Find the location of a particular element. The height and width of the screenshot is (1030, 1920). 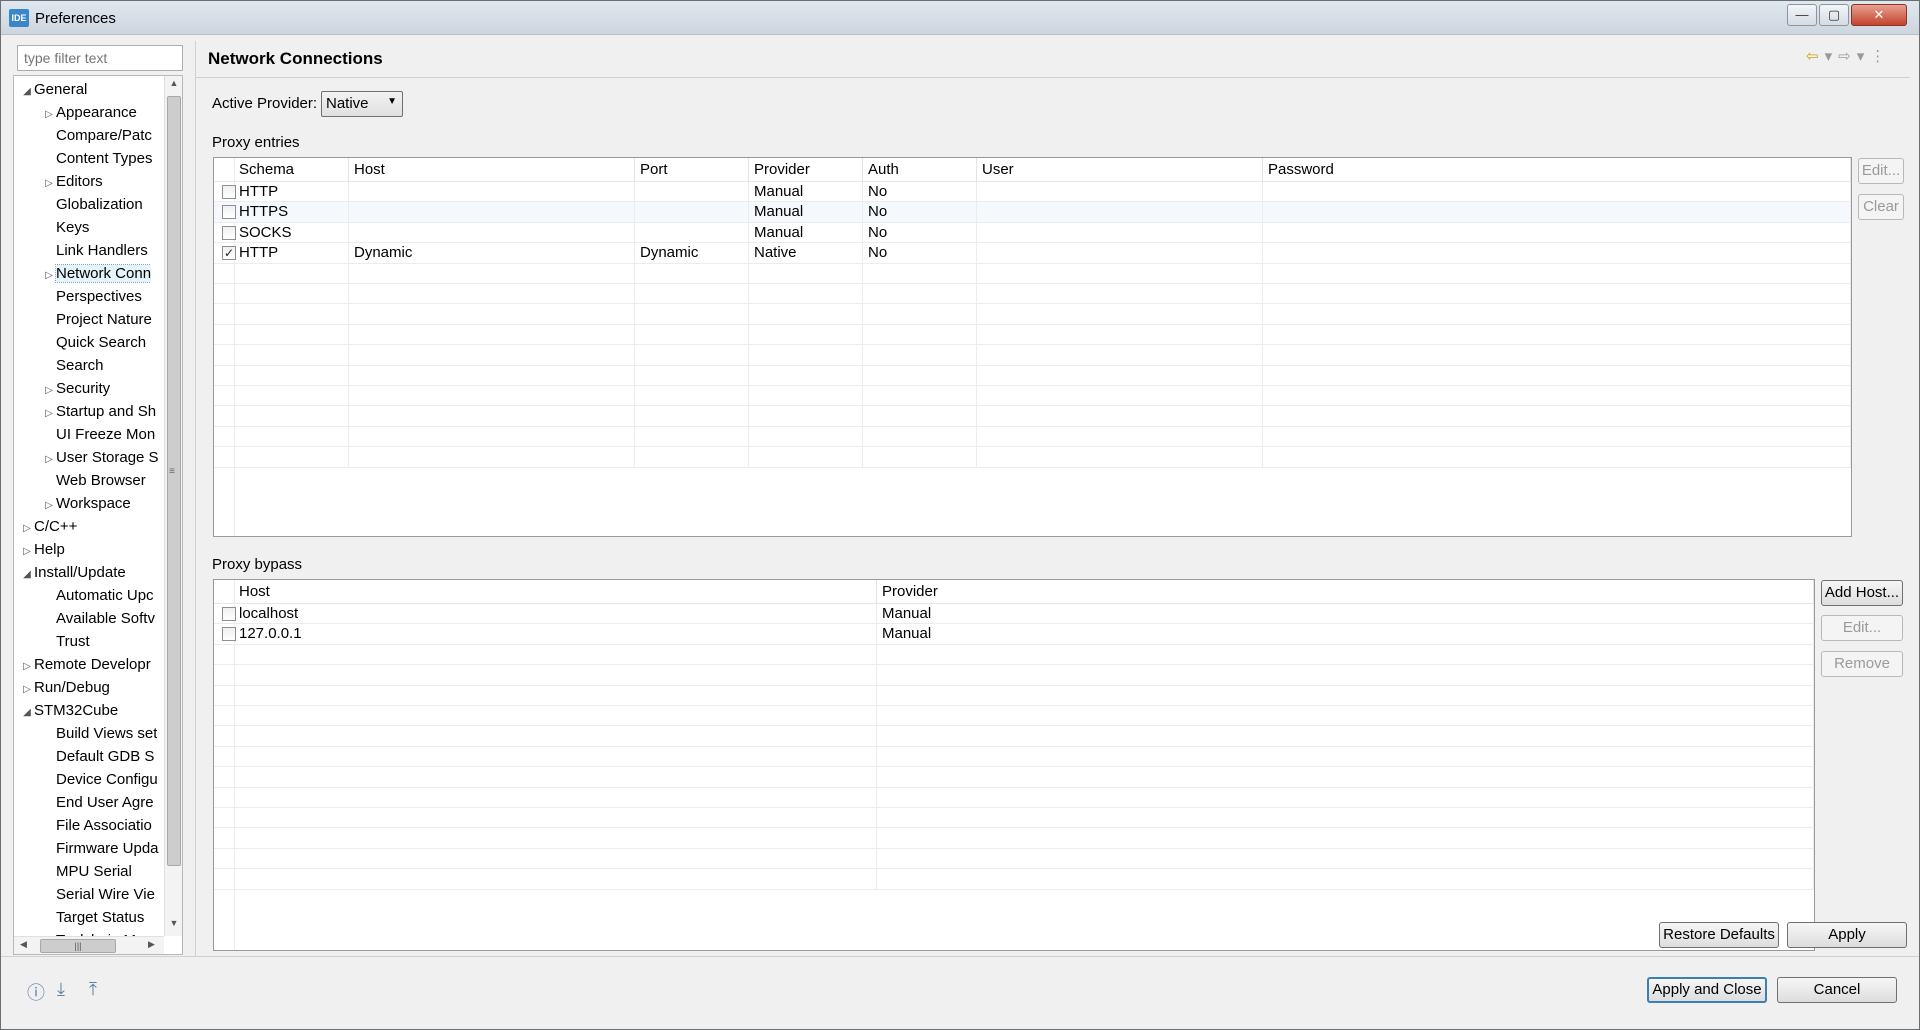

tree-item: Toolchain M is located at coordinates (89, 932).